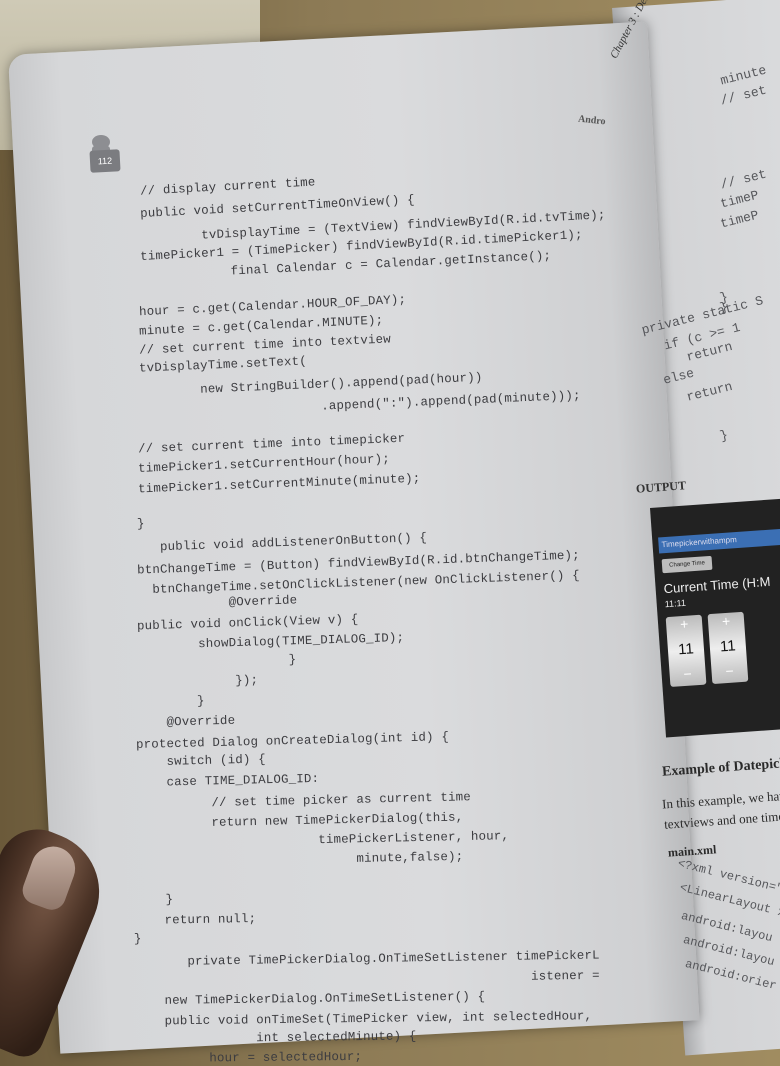  I want to click on code-line: public void onClick(View v) {, so click(247, 623).